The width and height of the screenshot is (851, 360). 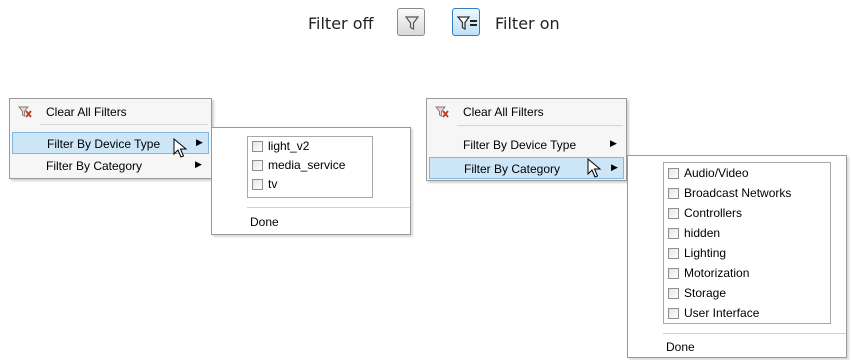 I want to click on device-type-checkbox-list: light_v2 media_service tv, so click(x=310, y=167).